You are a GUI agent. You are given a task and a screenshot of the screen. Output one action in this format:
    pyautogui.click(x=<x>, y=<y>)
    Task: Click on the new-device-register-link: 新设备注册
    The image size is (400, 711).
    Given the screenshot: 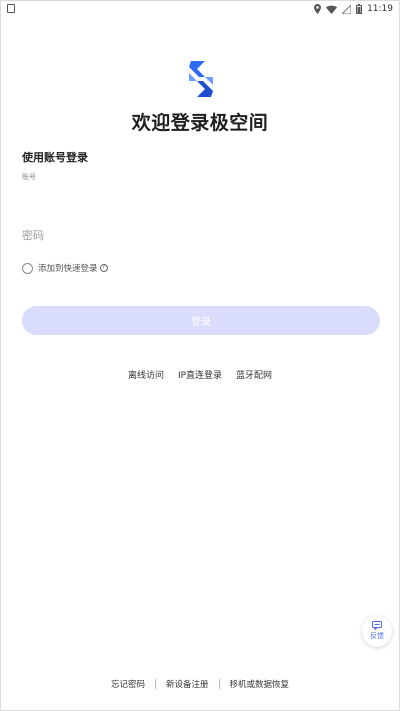 What is the action you would take?
    pyautogui.click(x=187, y=684)
    